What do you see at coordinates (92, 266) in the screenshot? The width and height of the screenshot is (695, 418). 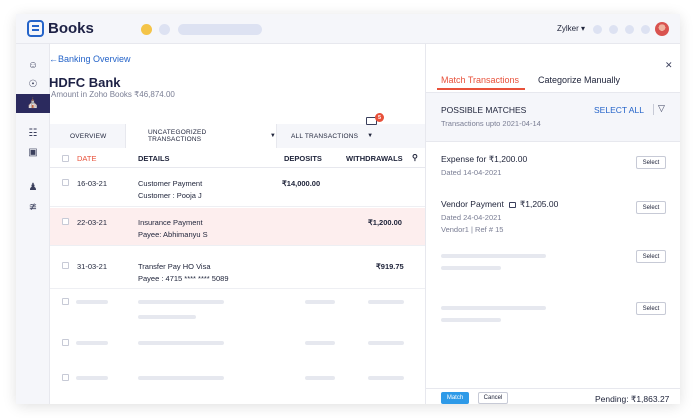 I see `row-date: 31-03-21` at bounding box center [92, 266].